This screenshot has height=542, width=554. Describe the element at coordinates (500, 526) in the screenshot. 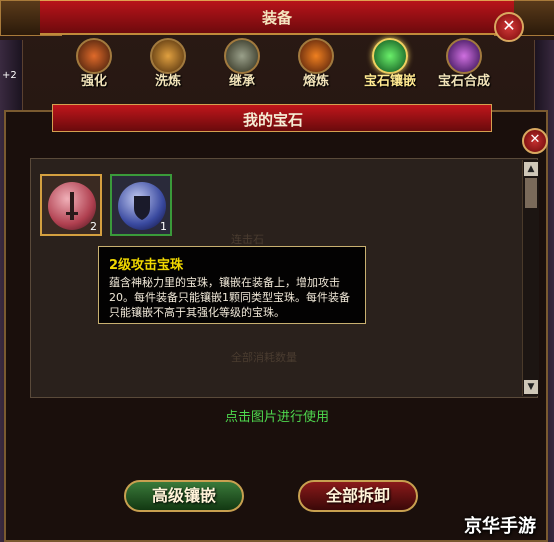

I see `watermark: 京华手游` at that location.